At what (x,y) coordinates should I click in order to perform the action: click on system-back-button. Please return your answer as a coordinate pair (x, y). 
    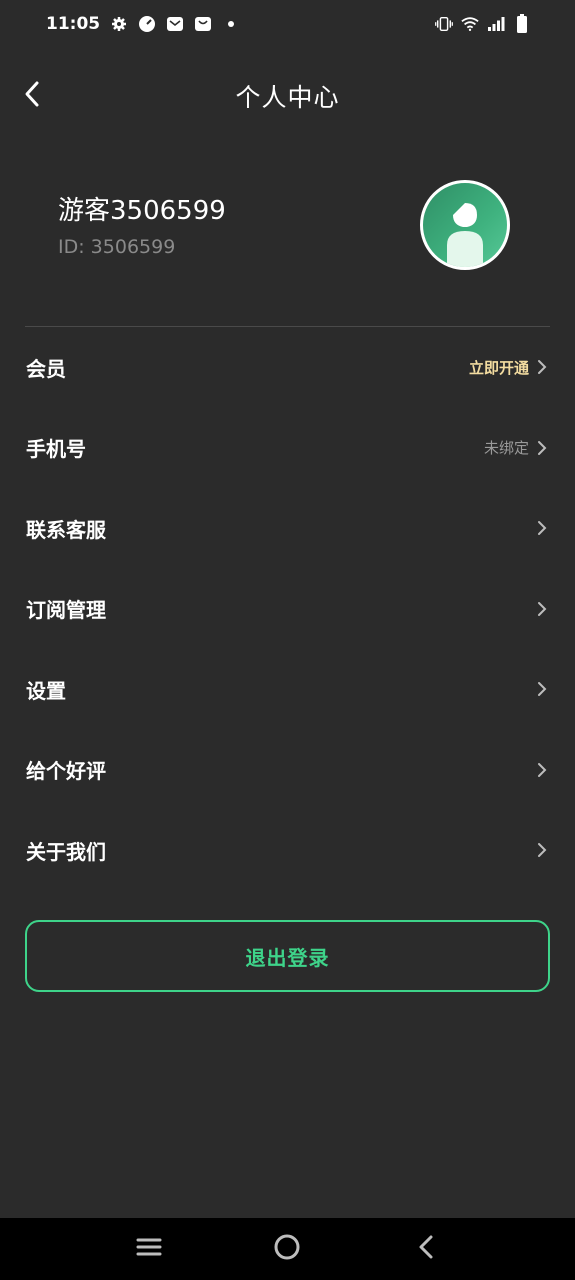
    Looking at the image, I should click on (426, 1249).